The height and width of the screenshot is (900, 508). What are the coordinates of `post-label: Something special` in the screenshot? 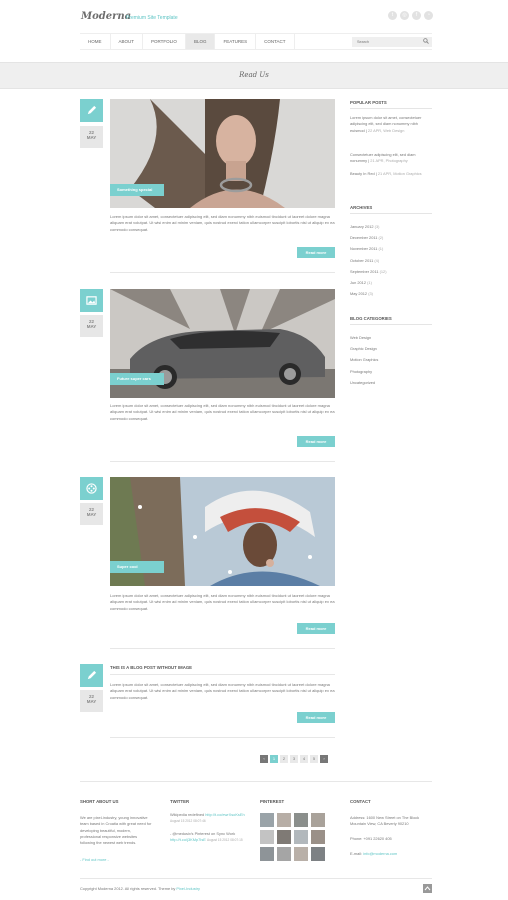 It's located at (137, 190).